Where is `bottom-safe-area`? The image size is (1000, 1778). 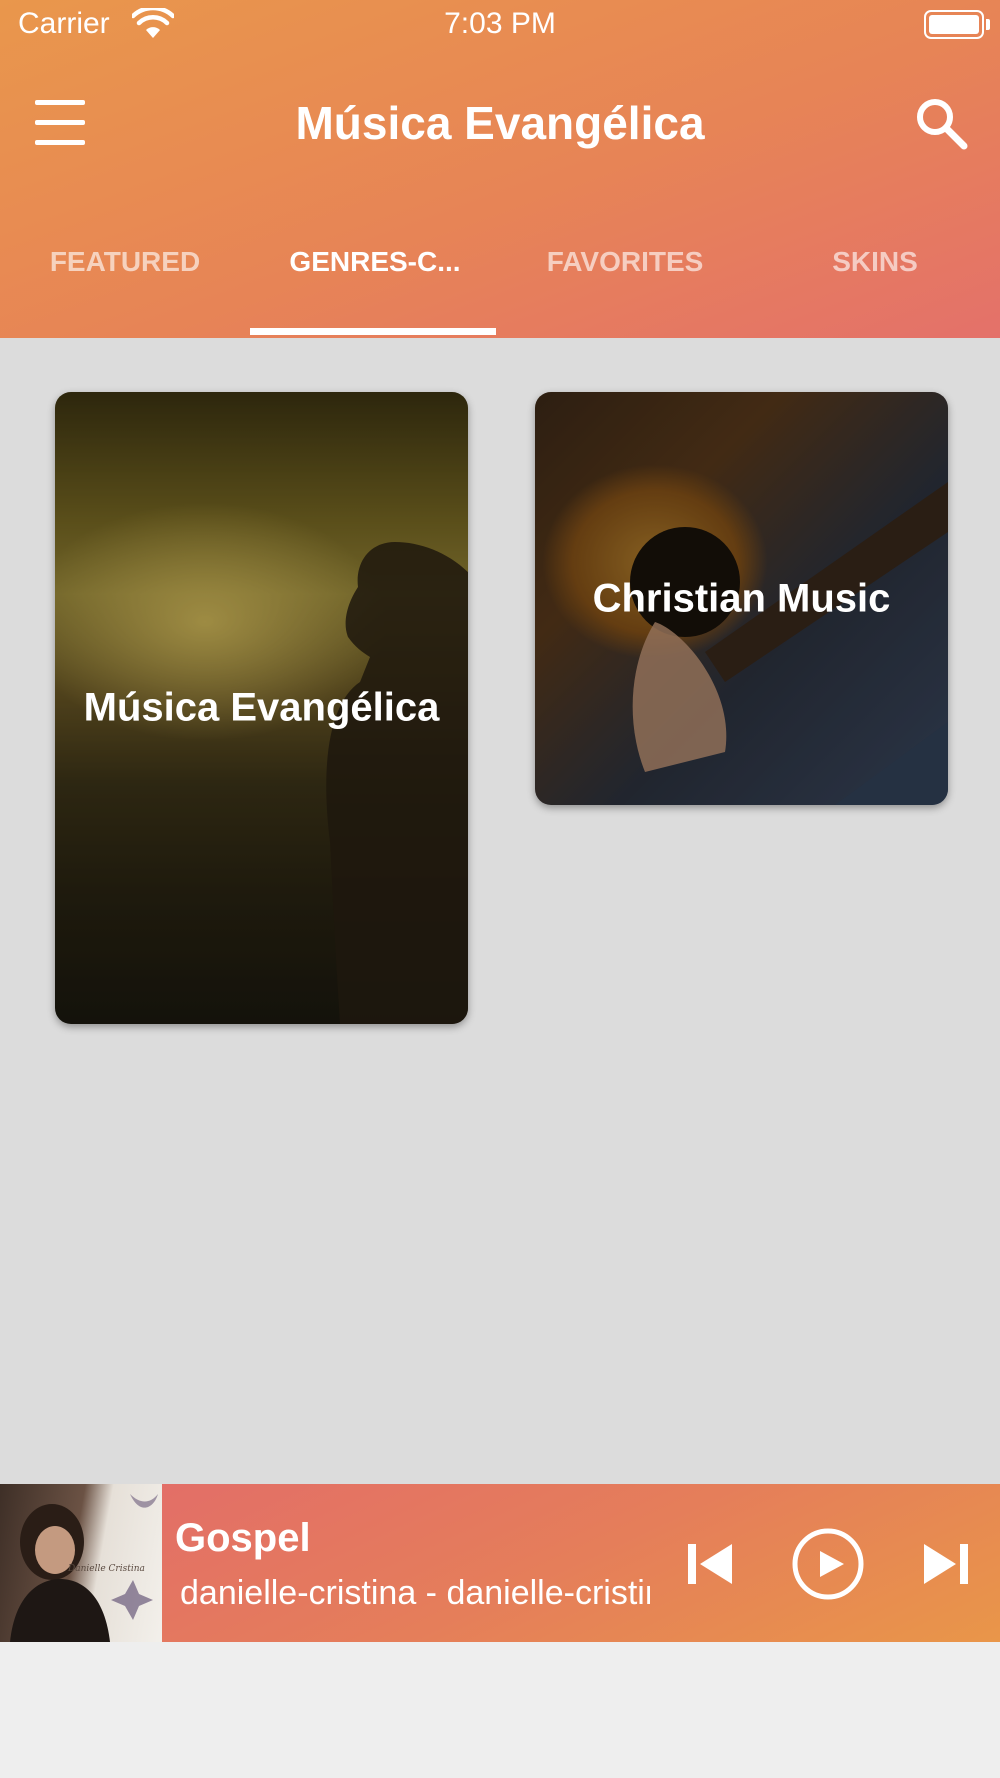 bottom-safe-area is located at coordinates (500, 1710).